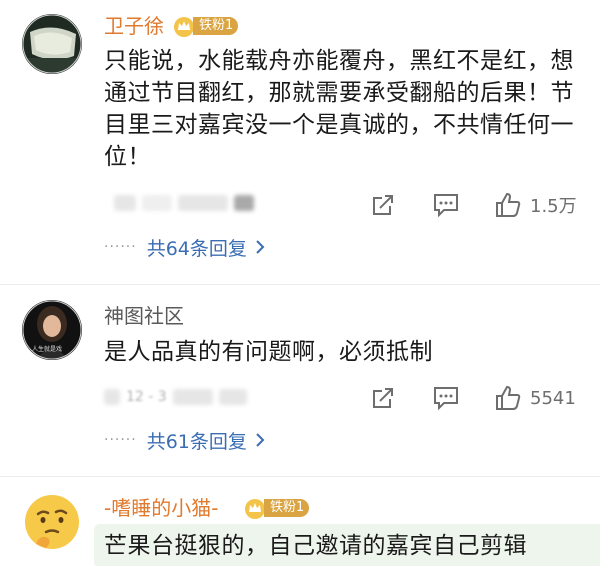 The image size is (600, 566). I want to click on like-button: 1.5万, so click(535, 205).